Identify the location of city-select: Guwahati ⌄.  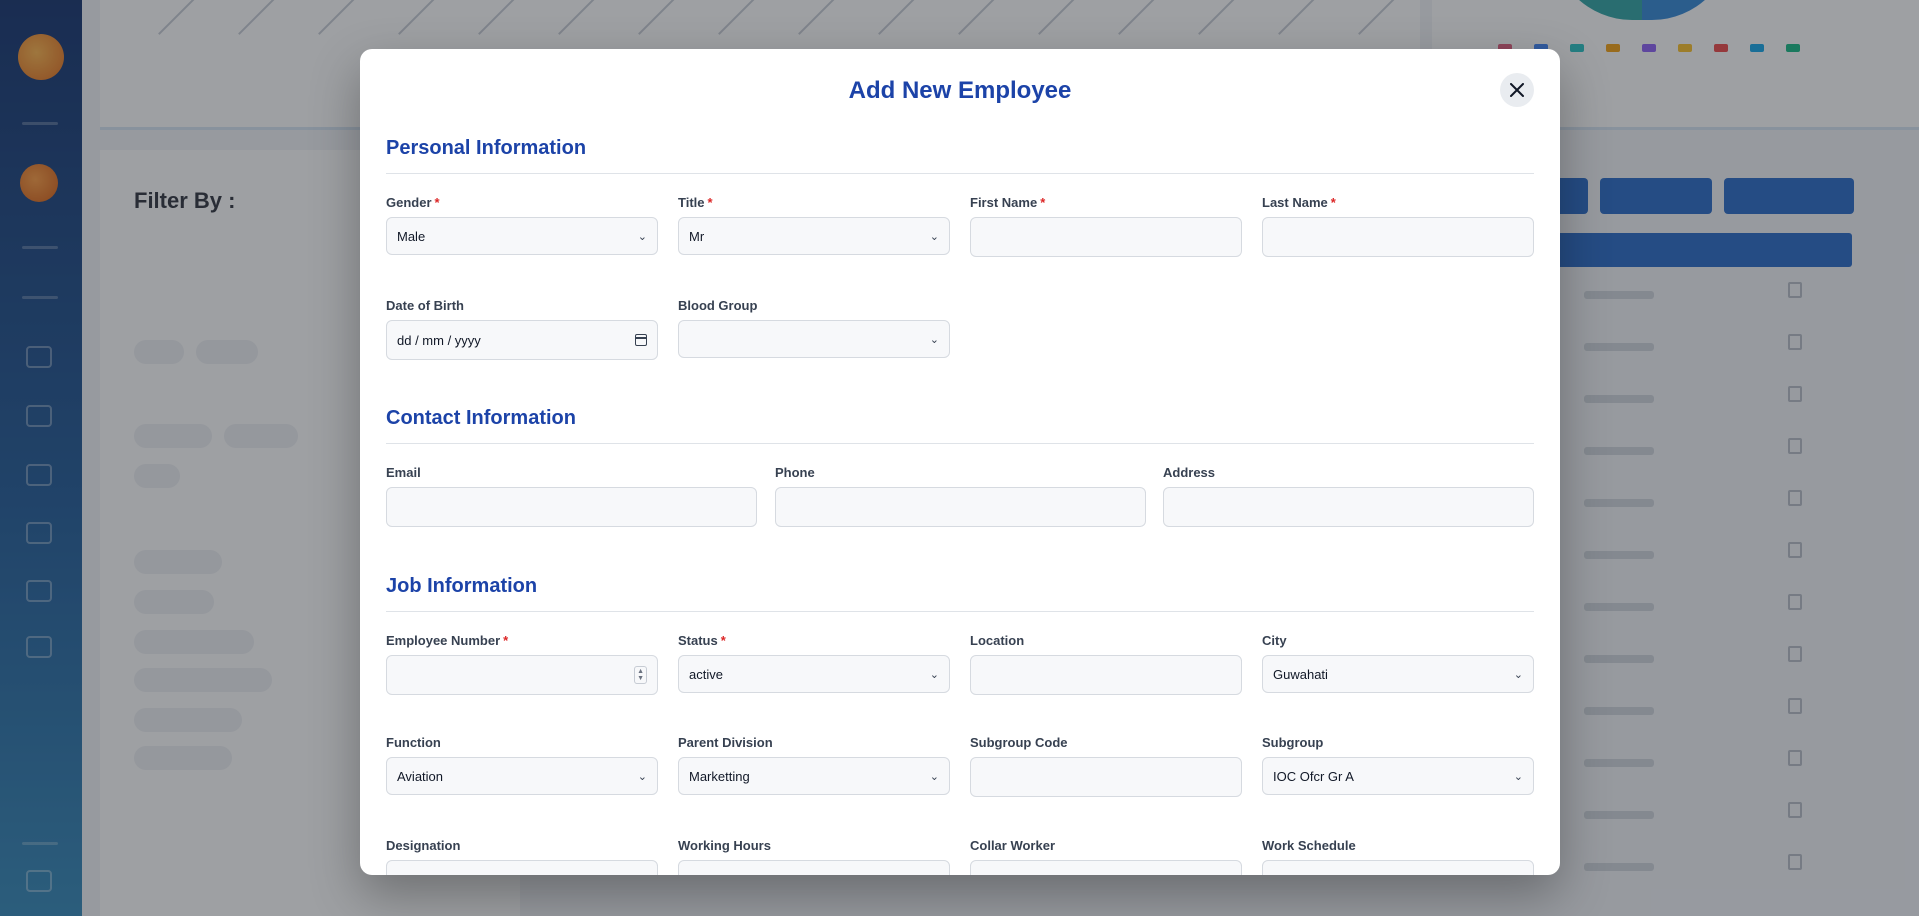
(1398, 674).